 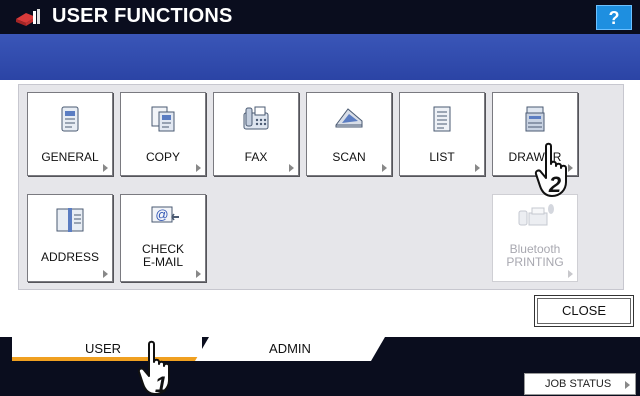 I want to click on check-email-button: @ CHECK E-MAIL, so click(x=163, y=238).